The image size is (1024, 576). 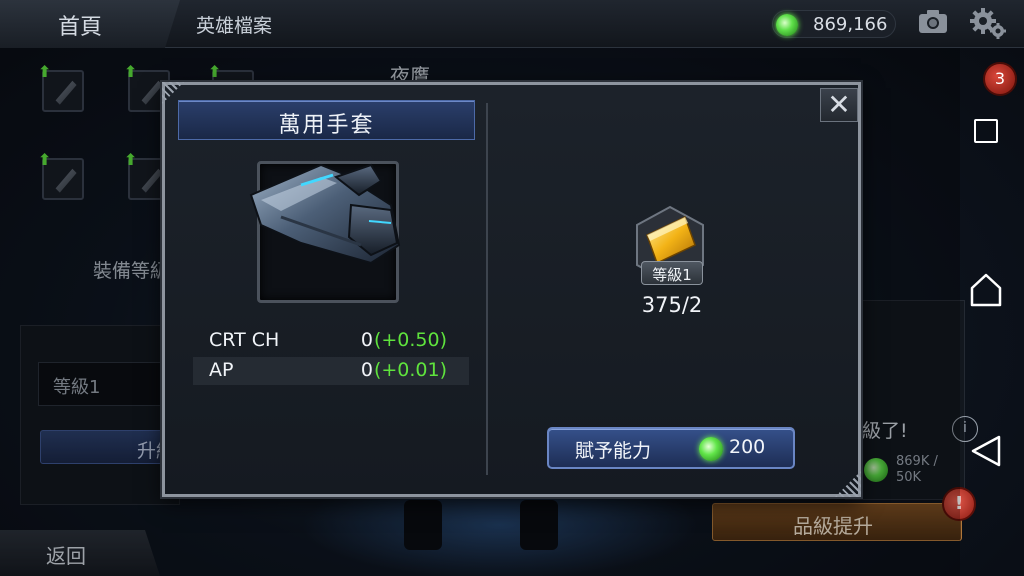 What do you see at coordinates (331, 341) in the screenshot?
I see `stat-row-crit-chance: CRT CH 0 (+0.50)` at bounding box center [331, 341].